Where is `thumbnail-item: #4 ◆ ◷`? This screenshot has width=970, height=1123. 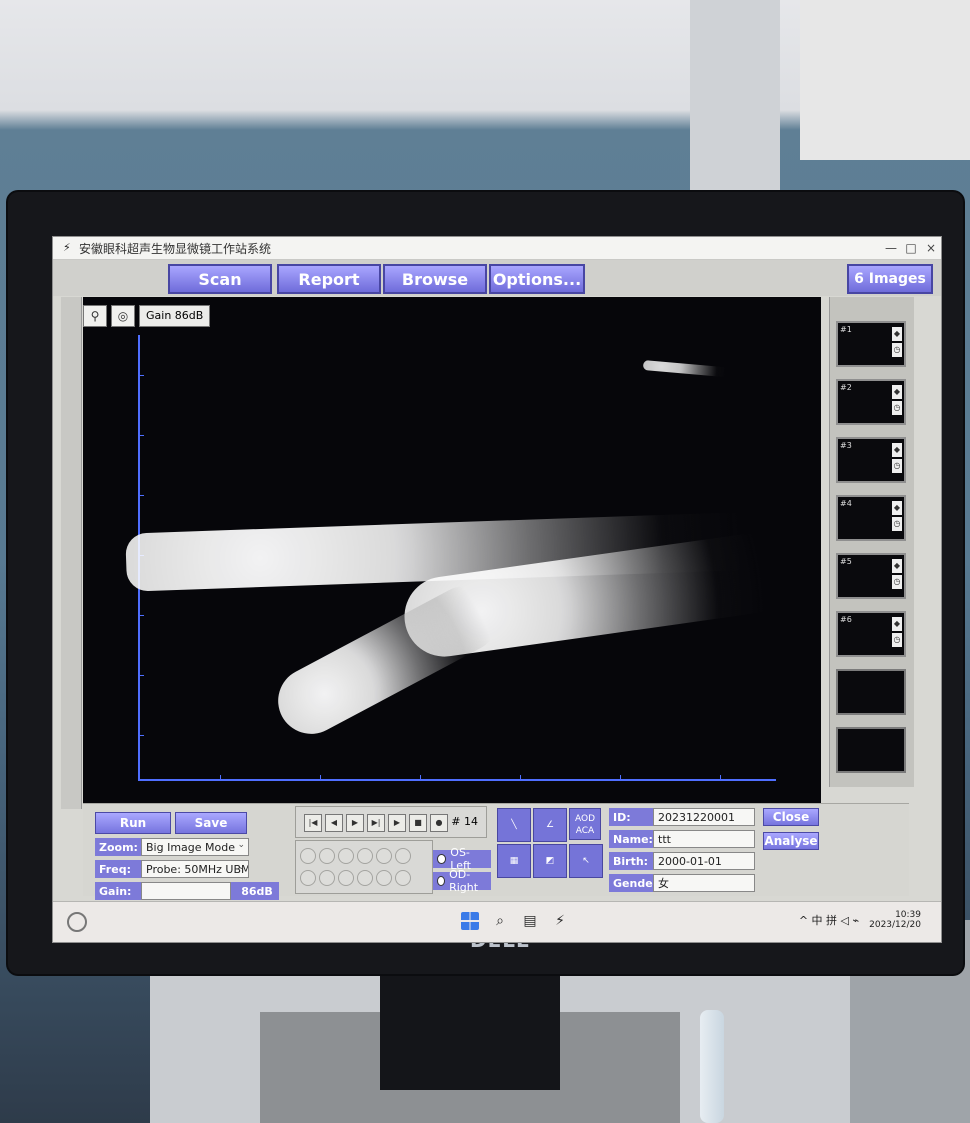
thumbnail-item: #4 ◆ ◷ is located at coordinates (871, 518).